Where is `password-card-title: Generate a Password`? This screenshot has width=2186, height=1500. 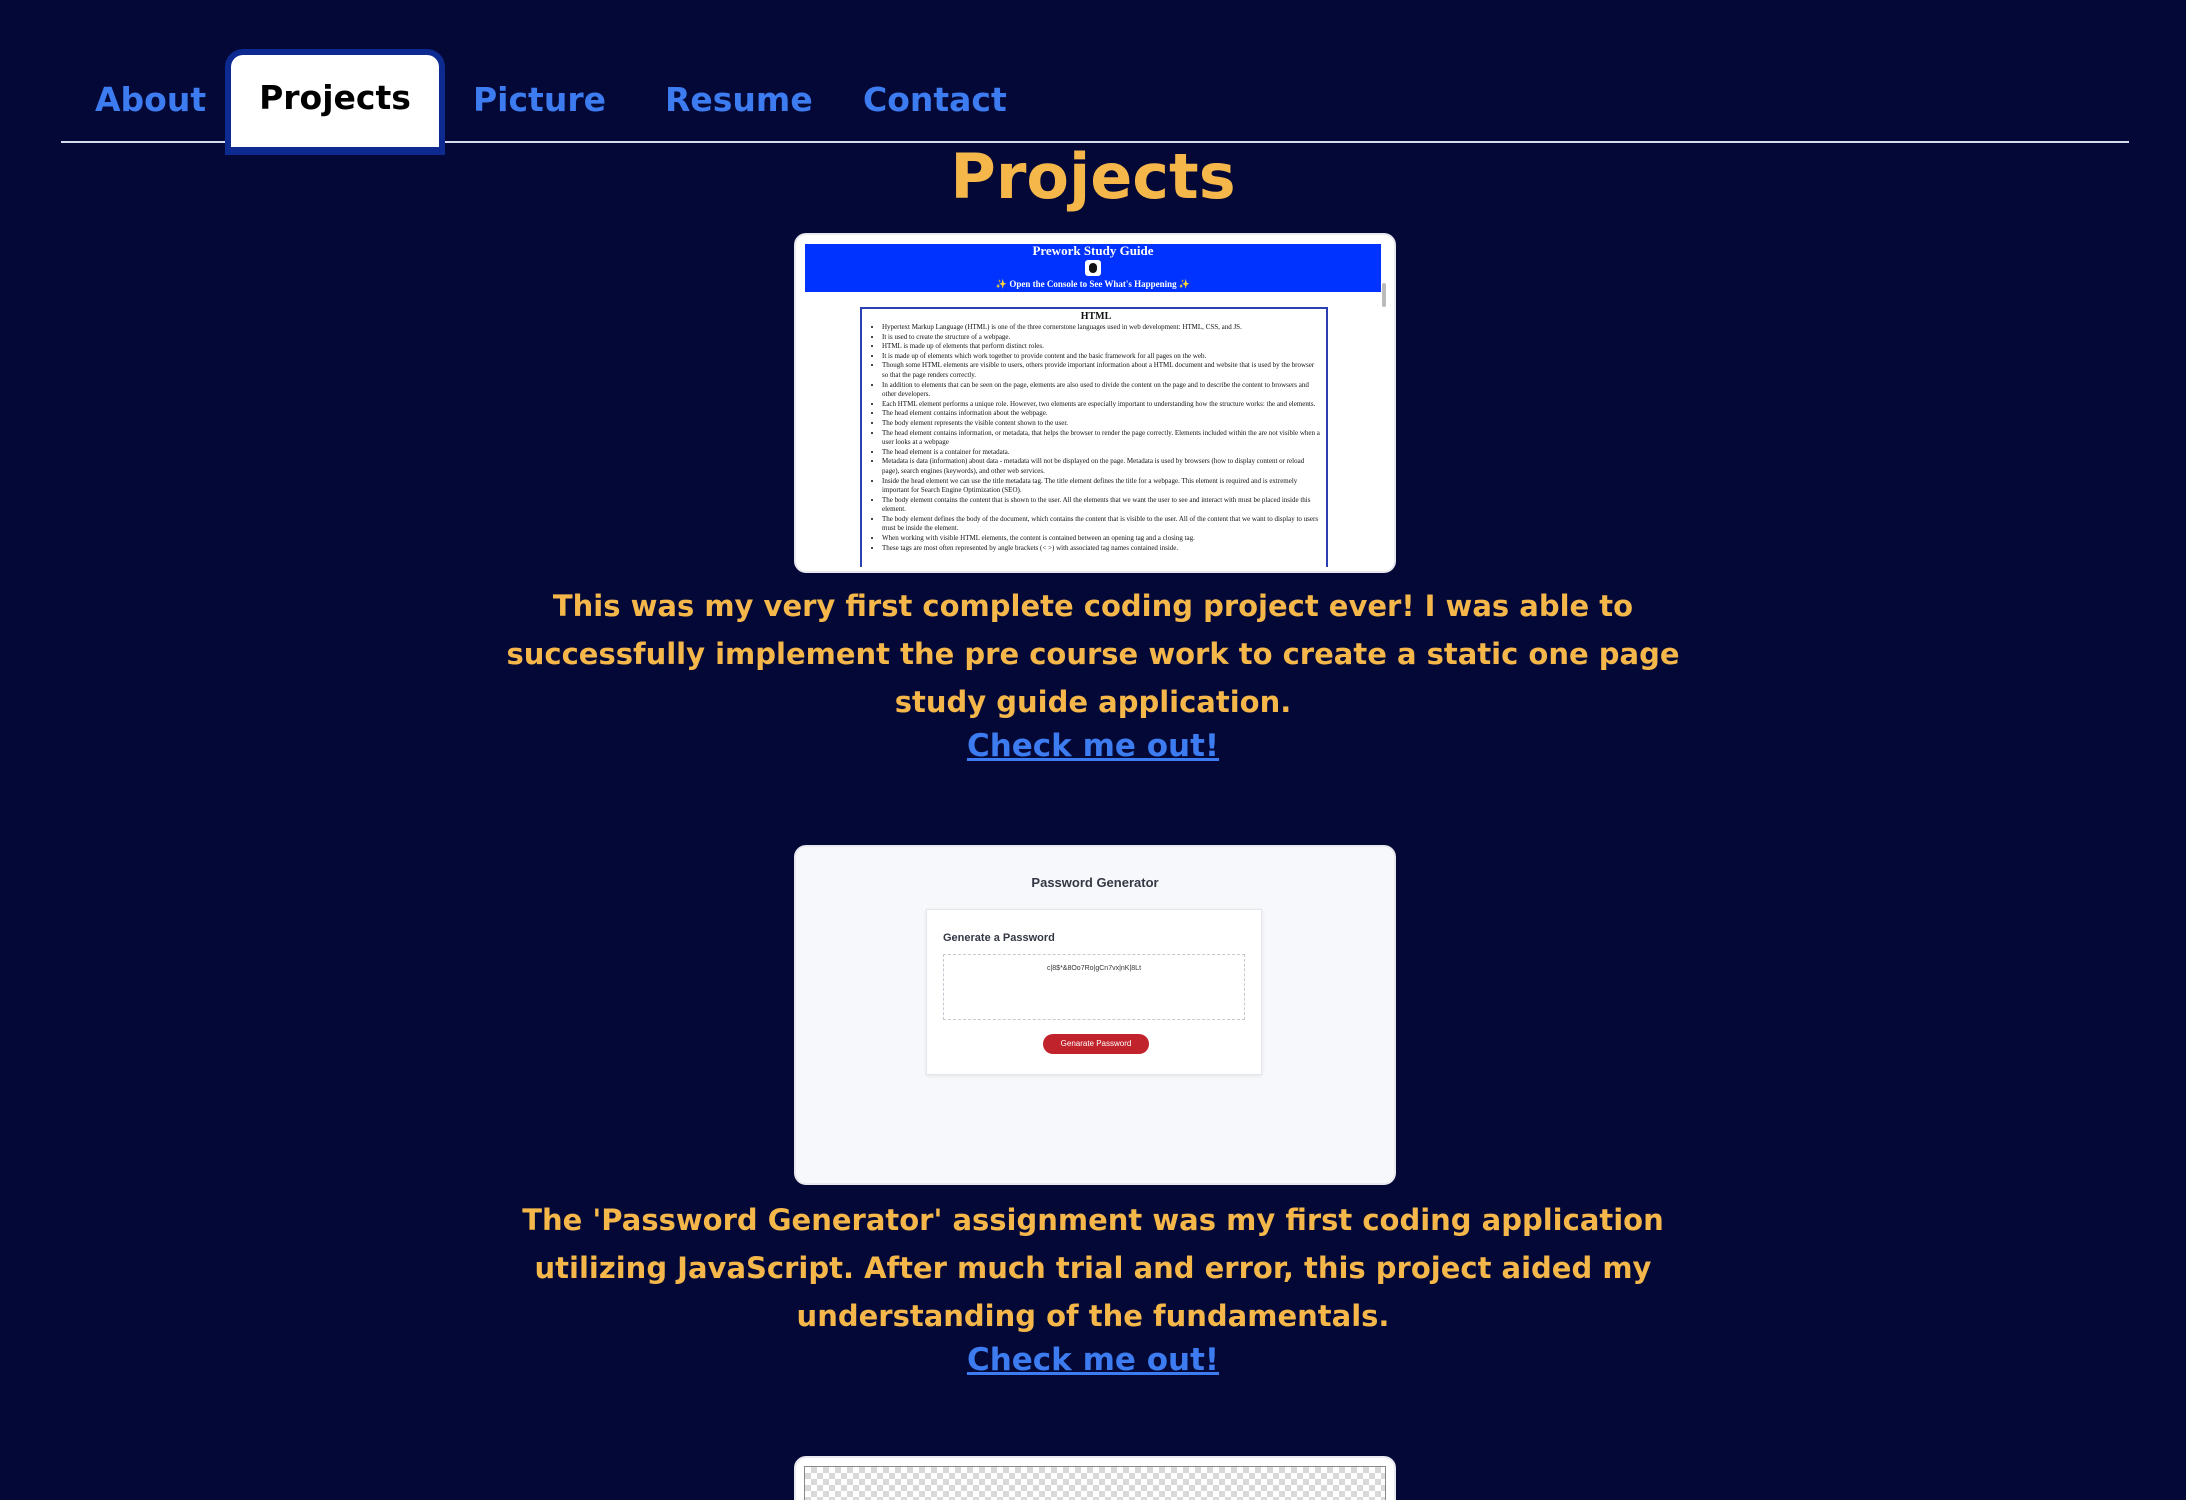 password-card-title: Generate a Password is located at coordinates (999, 938).